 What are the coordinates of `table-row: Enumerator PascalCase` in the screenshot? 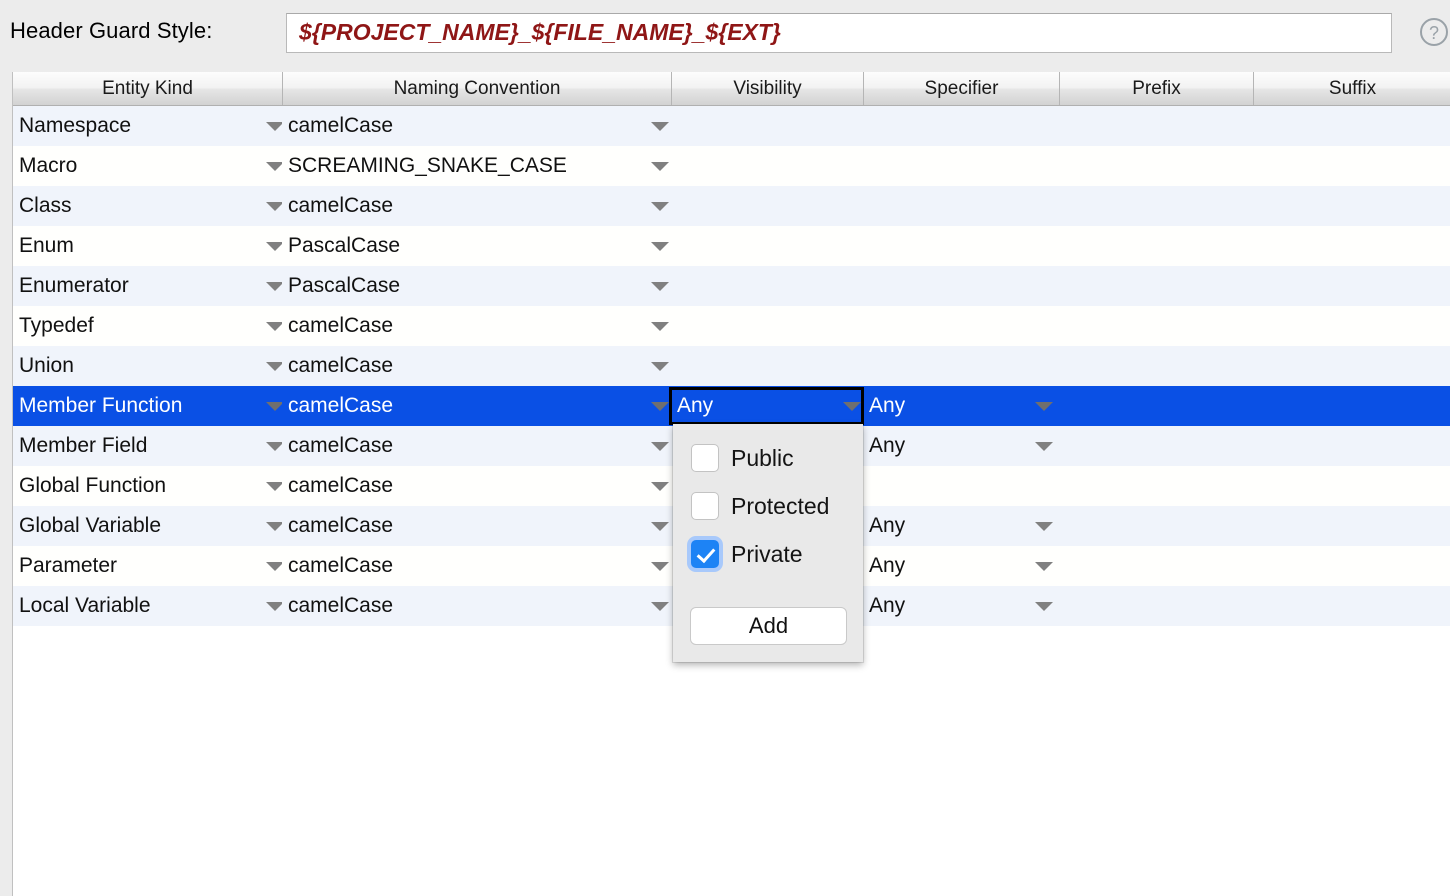 It's located at (731, 286).